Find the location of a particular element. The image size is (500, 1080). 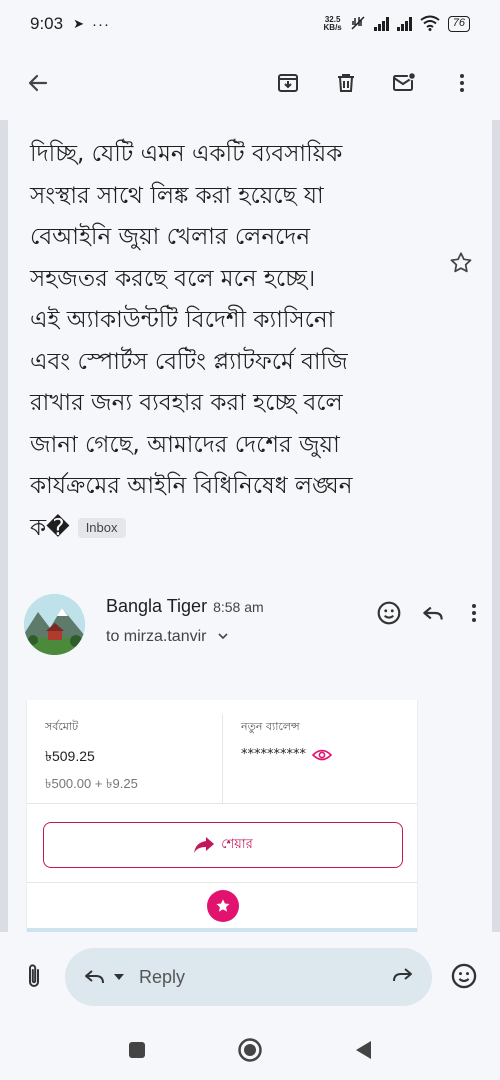

home-button is located at coordinates (250, 1052).